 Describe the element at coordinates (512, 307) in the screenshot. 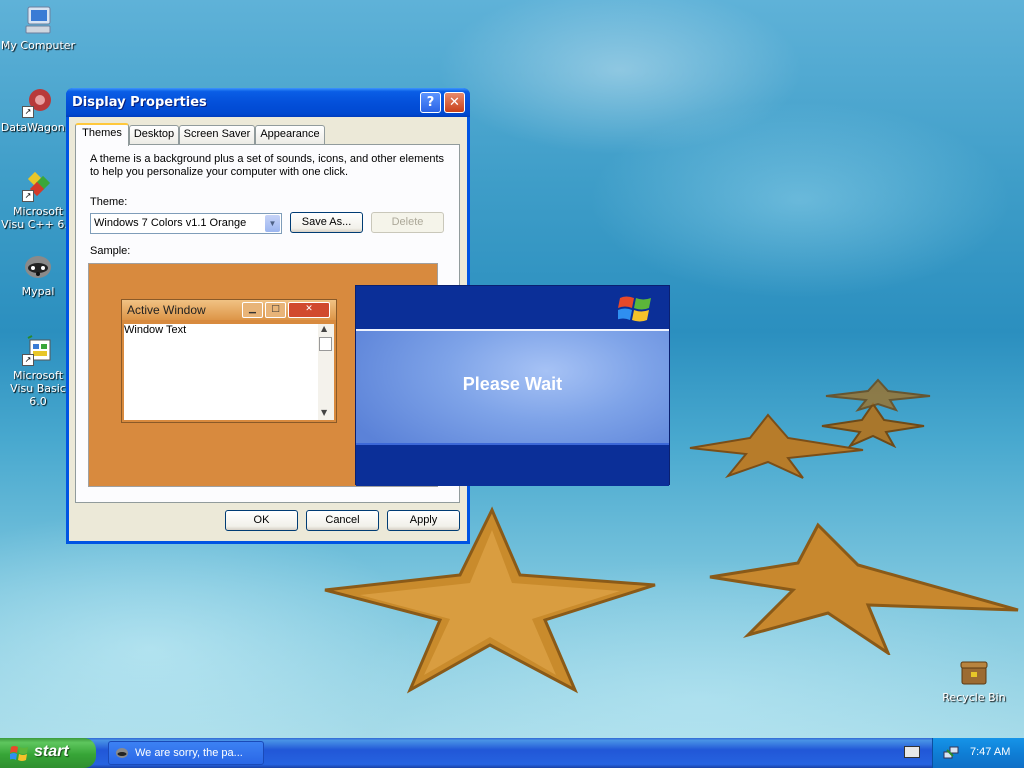

I see `splash-header` at that location.